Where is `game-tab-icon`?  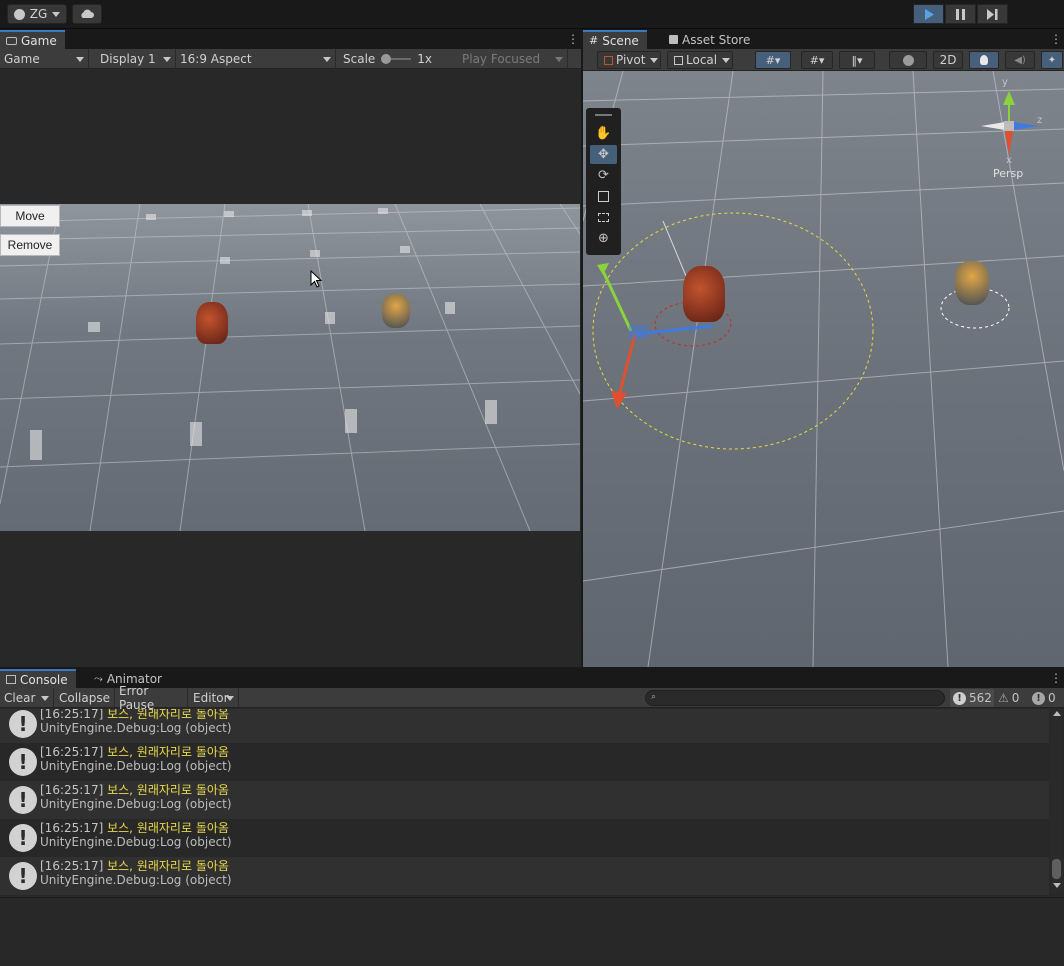
game-tab-icon is located at coordinates (11, 40).